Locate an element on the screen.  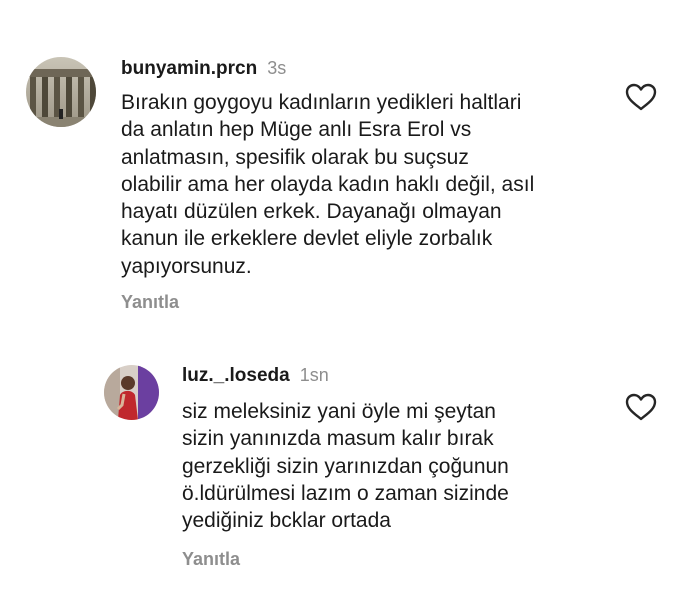
comment-line: siz meleksiniz yani öyle mi şeytan is located at coordinates (339, 411).